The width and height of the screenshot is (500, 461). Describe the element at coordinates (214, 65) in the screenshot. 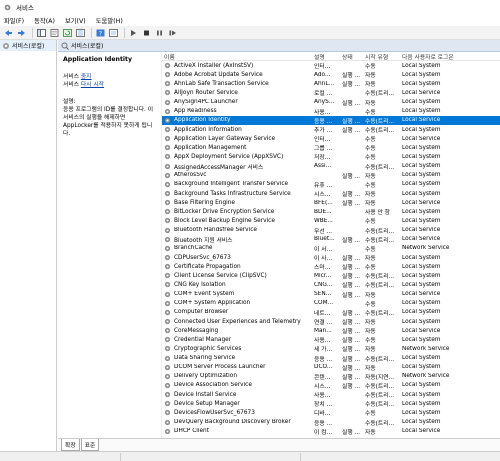

I see `service-name: ActiveX Installer (AxInstSV)` at that location.